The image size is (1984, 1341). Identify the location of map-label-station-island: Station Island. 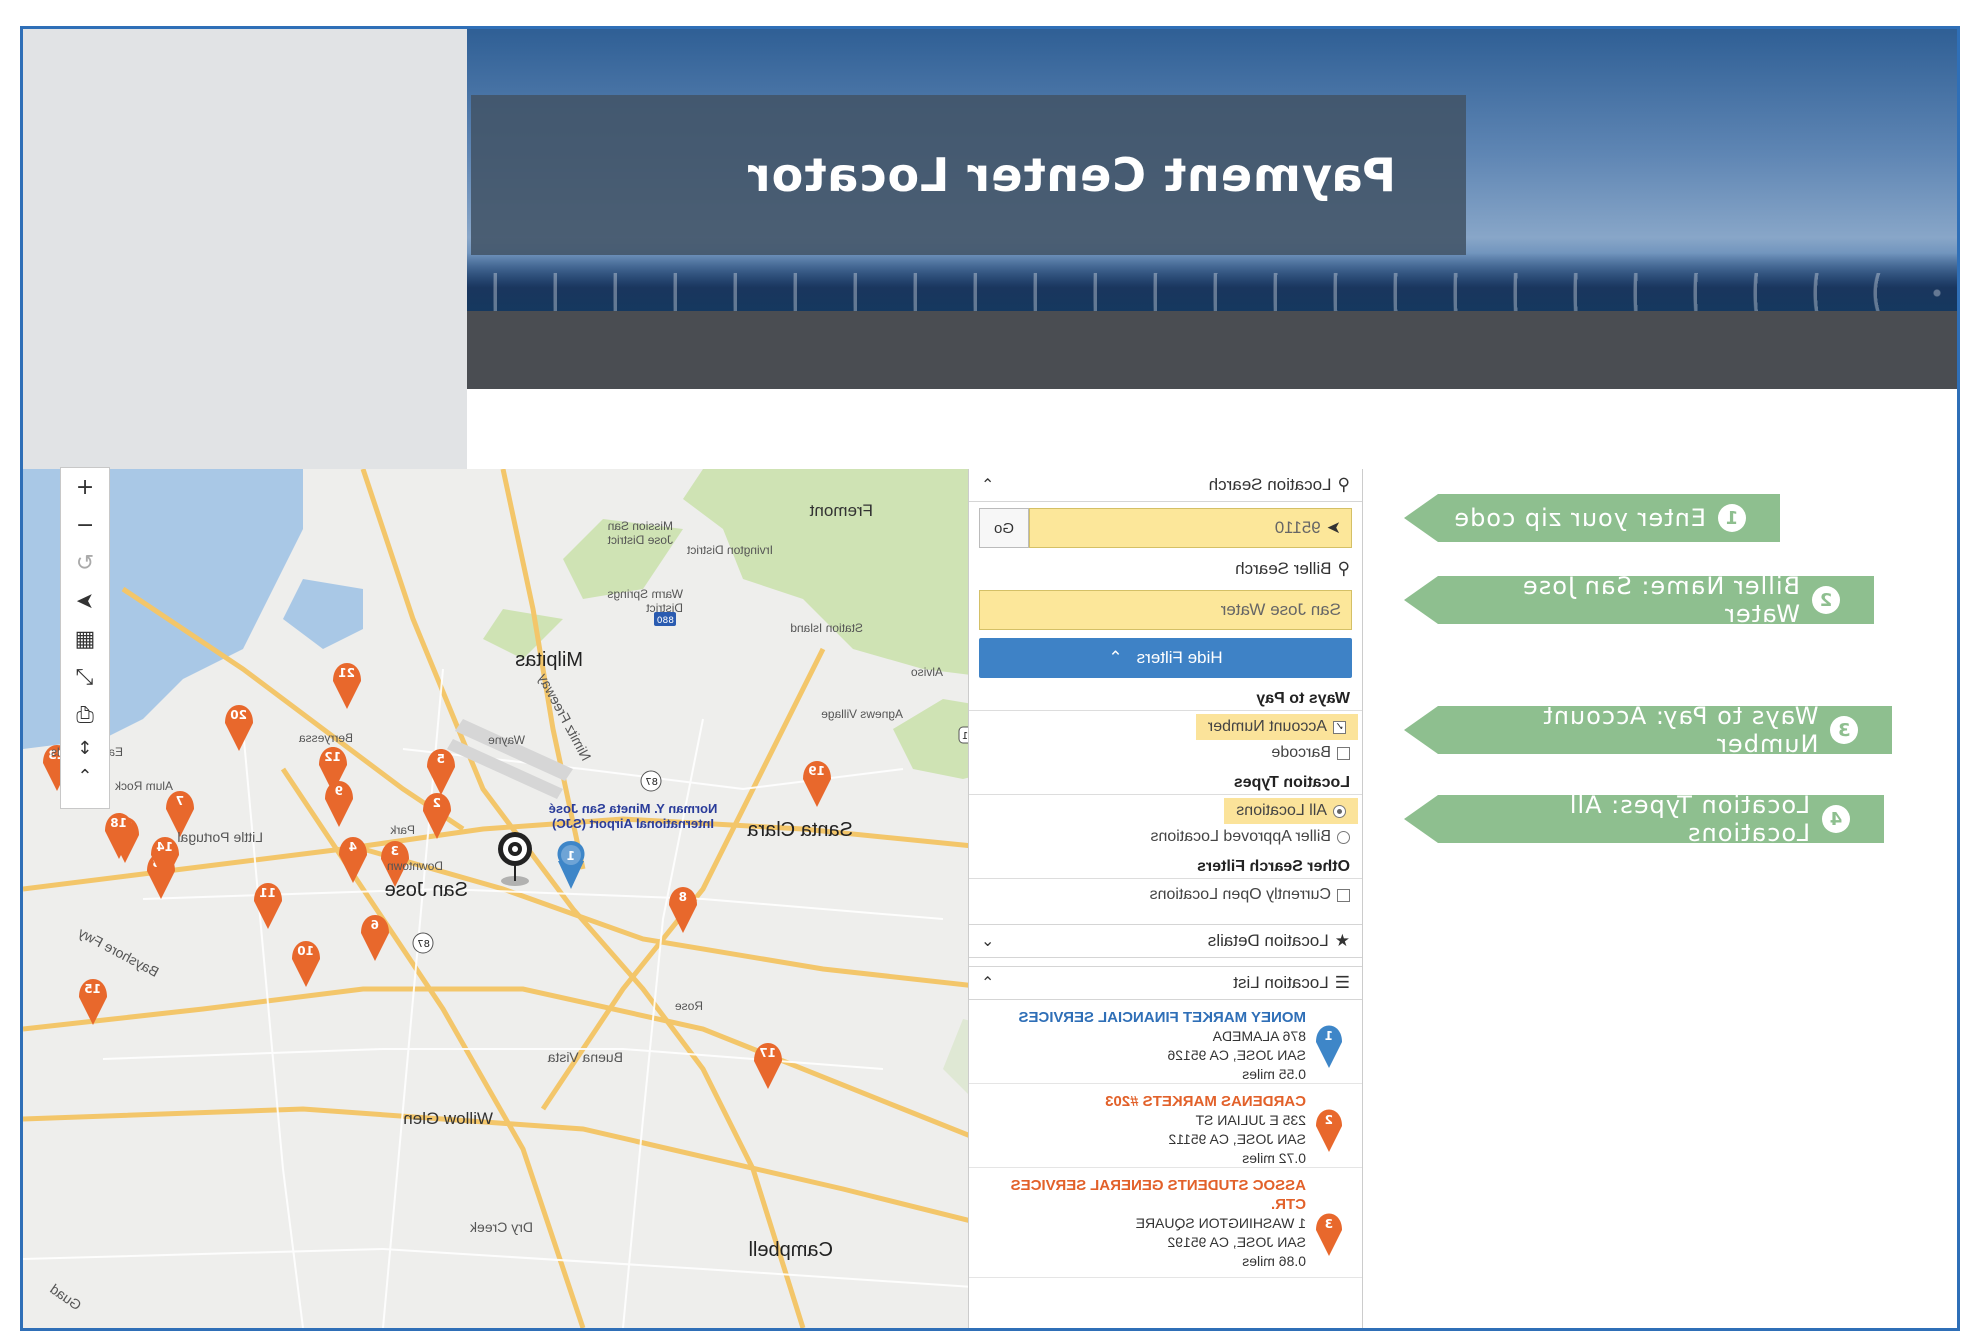
(826, 628).